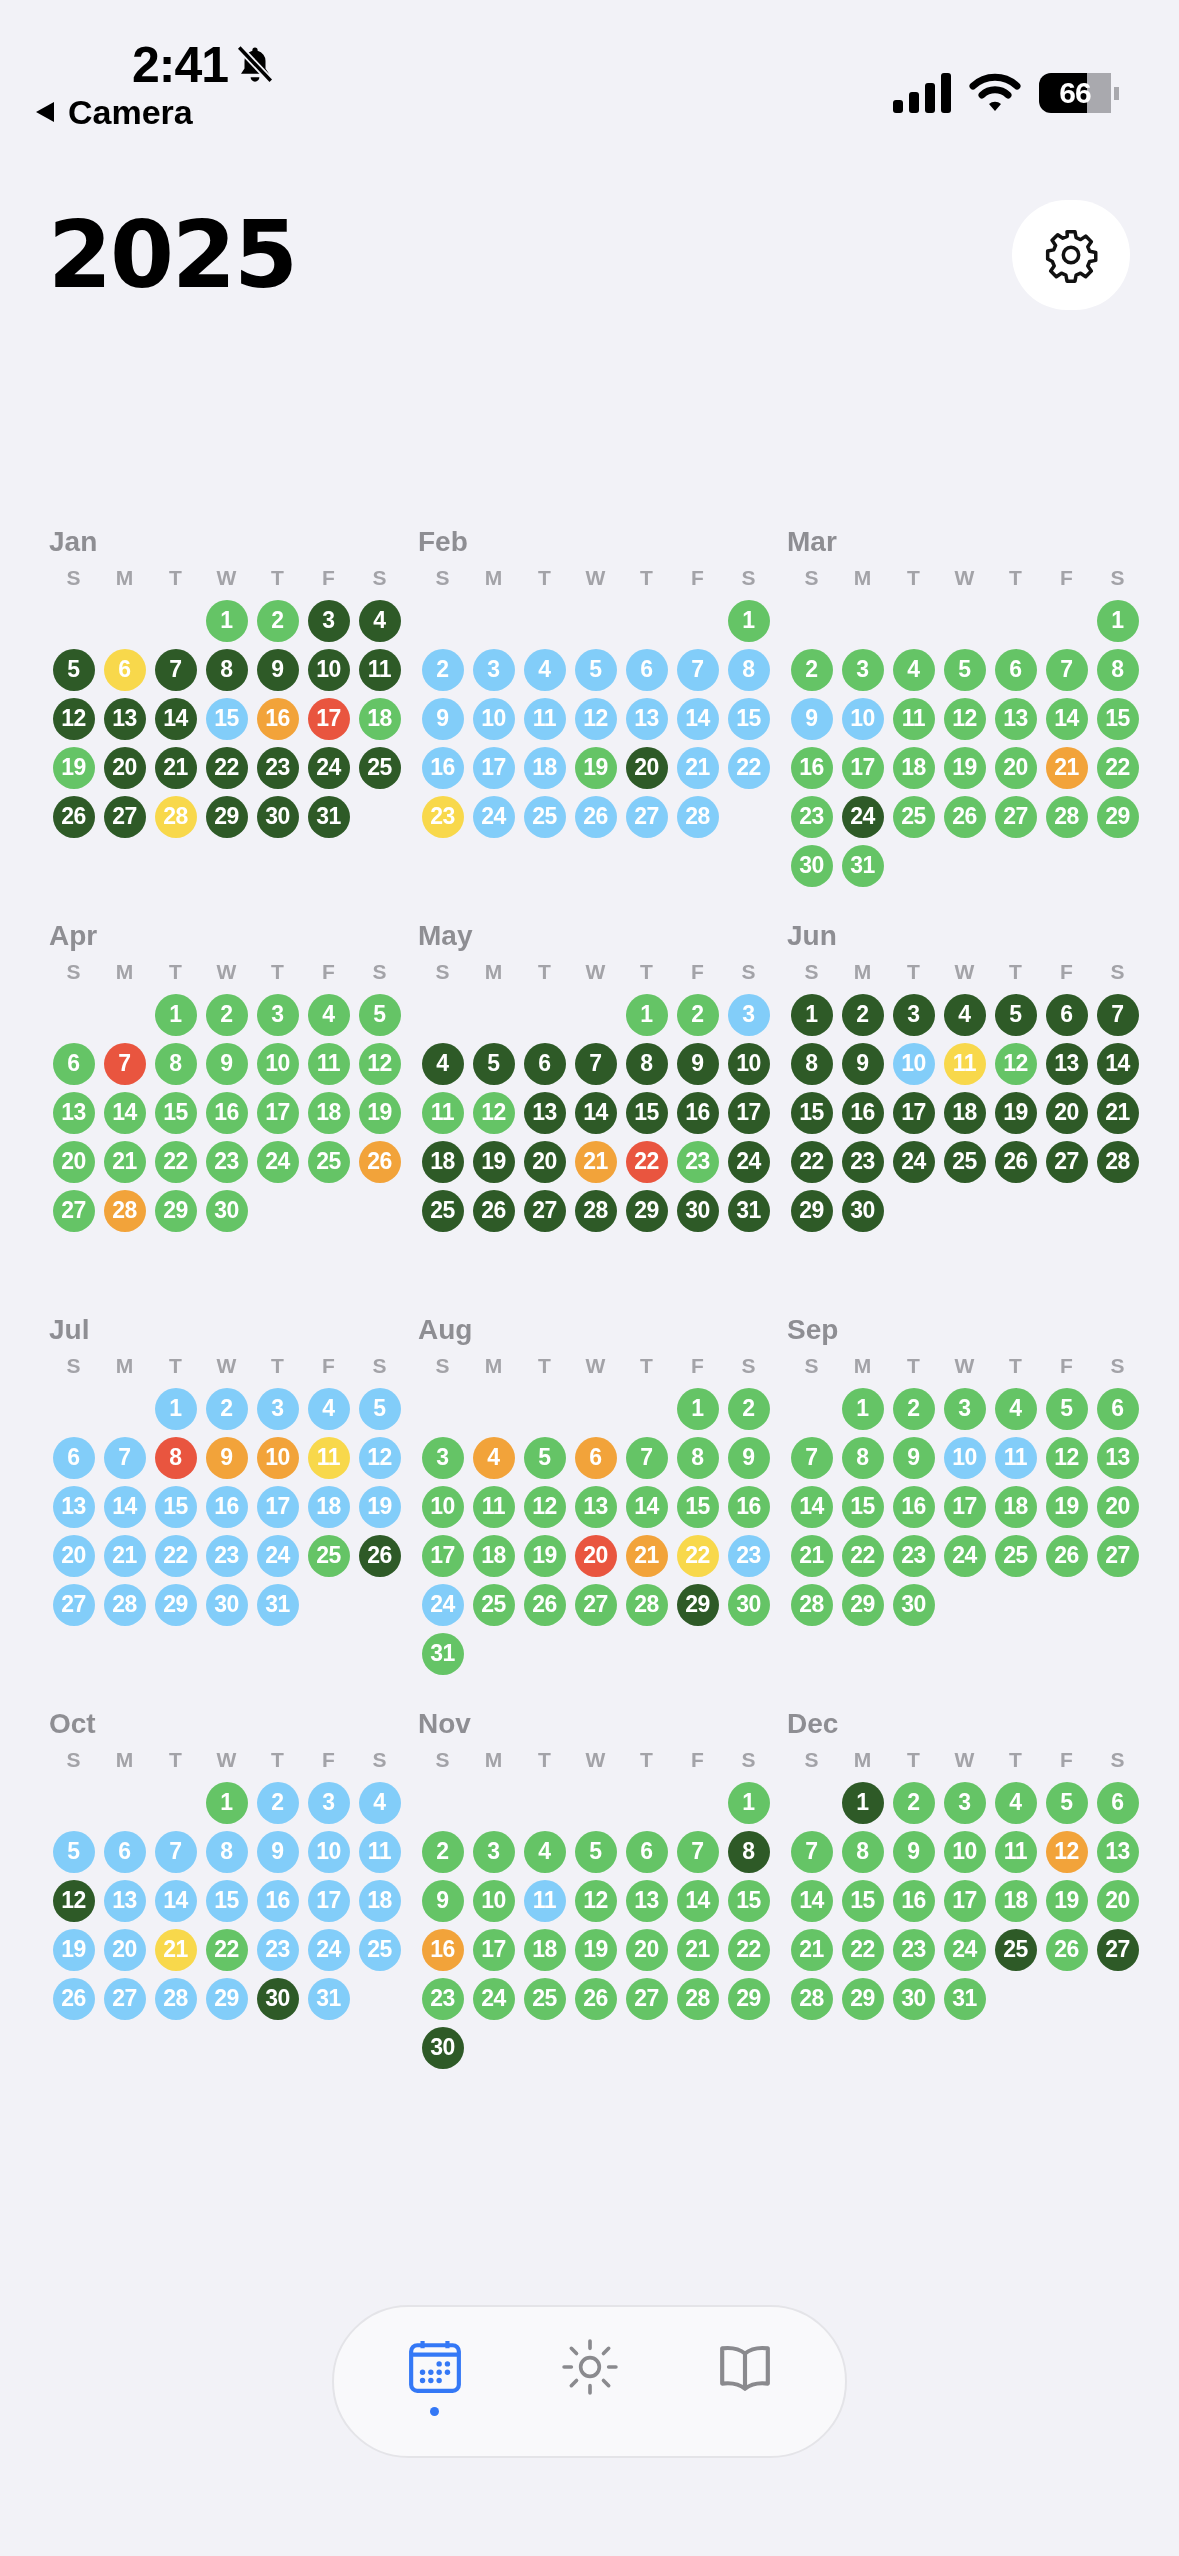 This screenshot has height=2556, width=1179. Describe the element at coordinates (226, 1210) in the screenshot. I see `calendar-day: 30` at that location.